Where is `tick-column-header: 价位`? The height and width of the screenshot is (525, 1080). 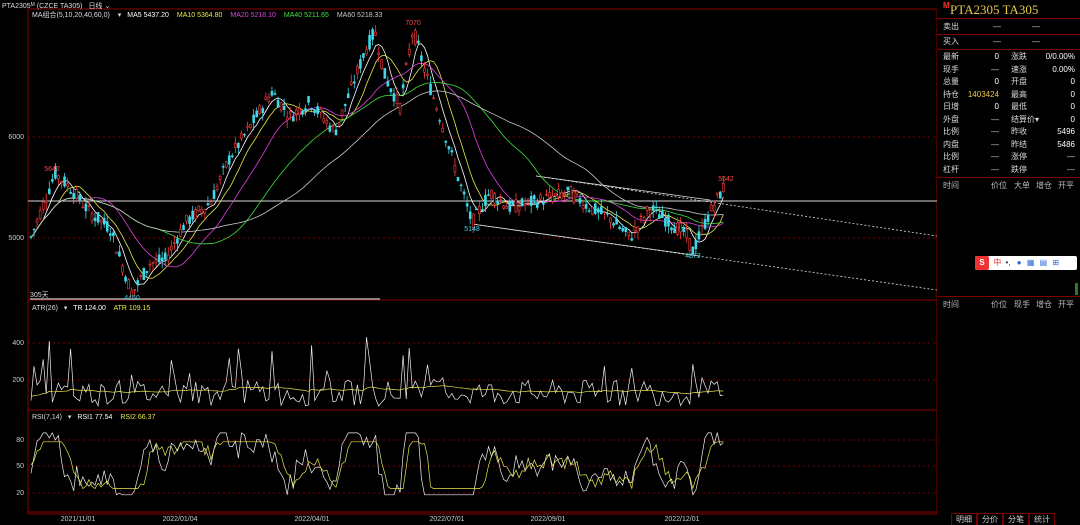
tick-column-header: 价位 is located at coordinates (999, 185).